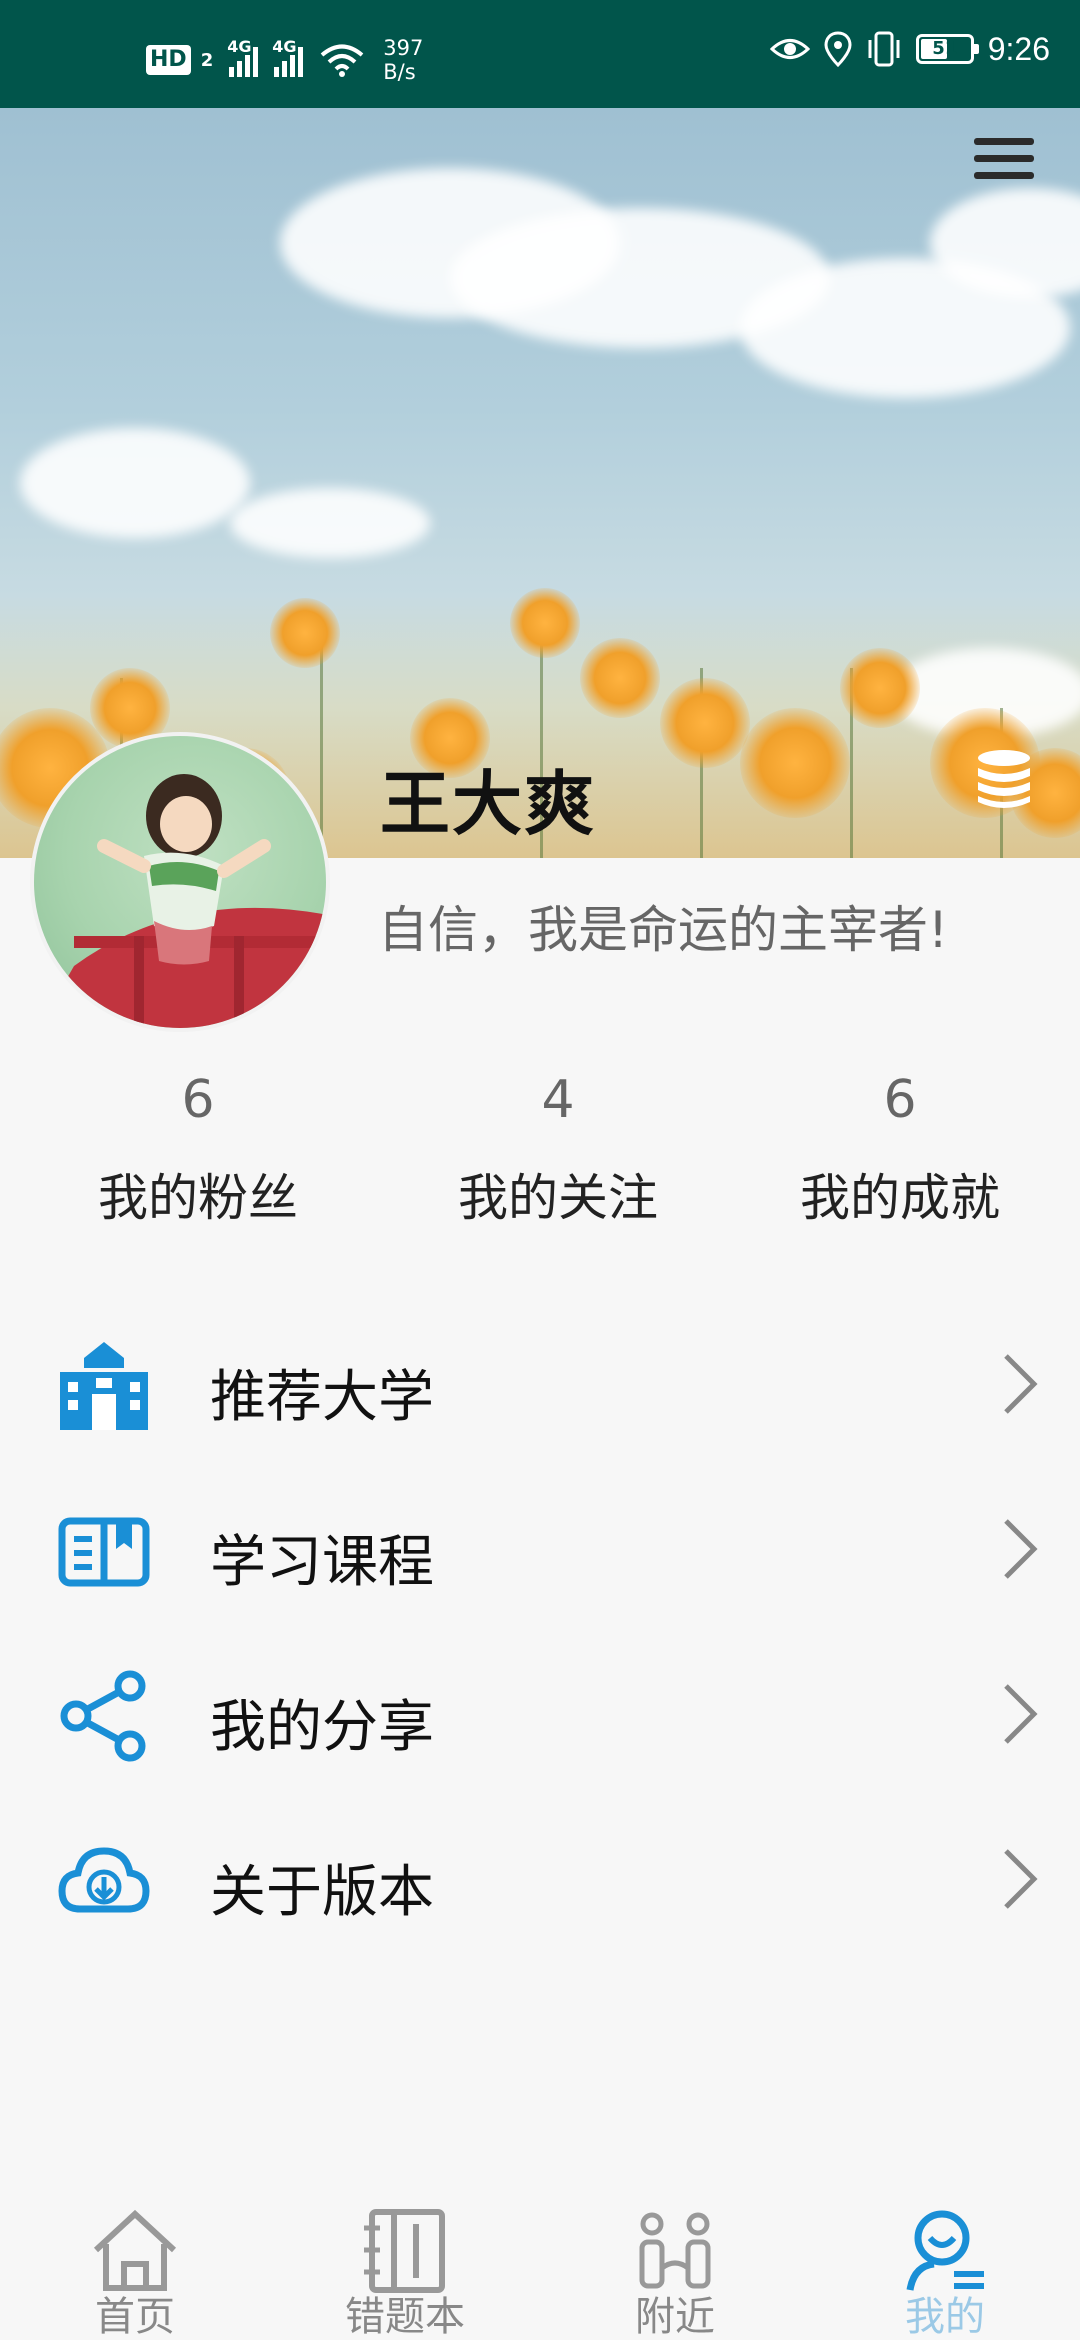 Image resolution: width=1080 pixels, height=2340 pixels. I want to click on battery-icon: 51, so click(947, 49).